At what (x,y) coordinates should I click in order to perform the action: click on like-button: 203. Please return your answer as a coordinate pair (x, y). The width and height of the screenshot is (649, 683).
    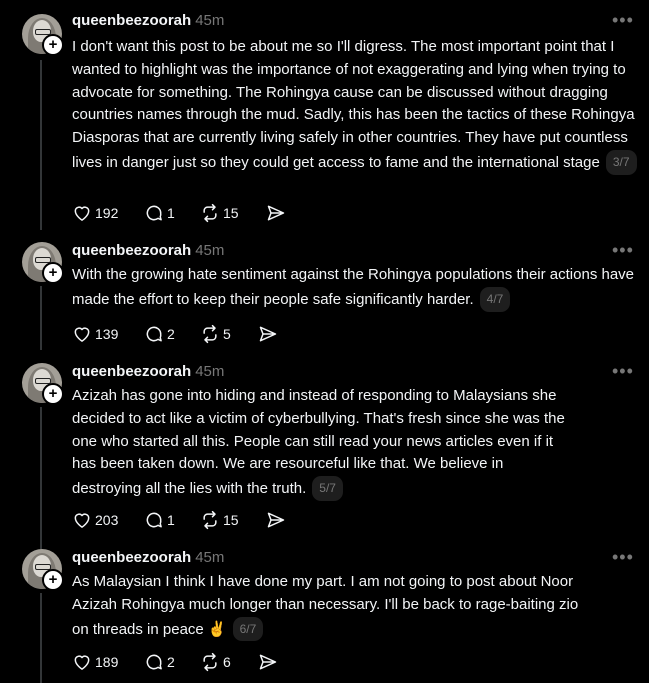
    Looking at the image, I should click on (95, 520).